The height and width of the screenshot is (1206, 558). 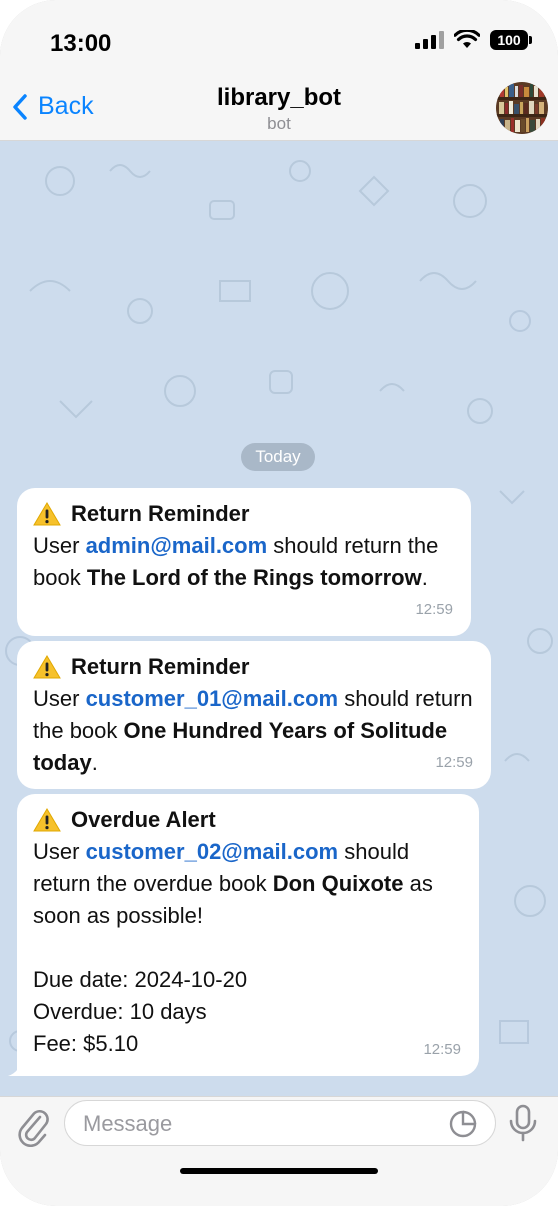 What do you see at coordinates (429, 40) in the screenshot?
I see `signal-icon` at bounding box center [429, 40].